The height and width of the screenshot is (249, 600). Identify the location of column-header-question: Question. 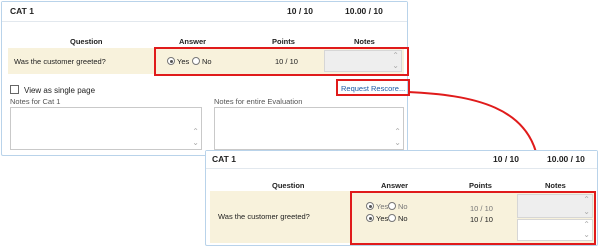
(288, 185).